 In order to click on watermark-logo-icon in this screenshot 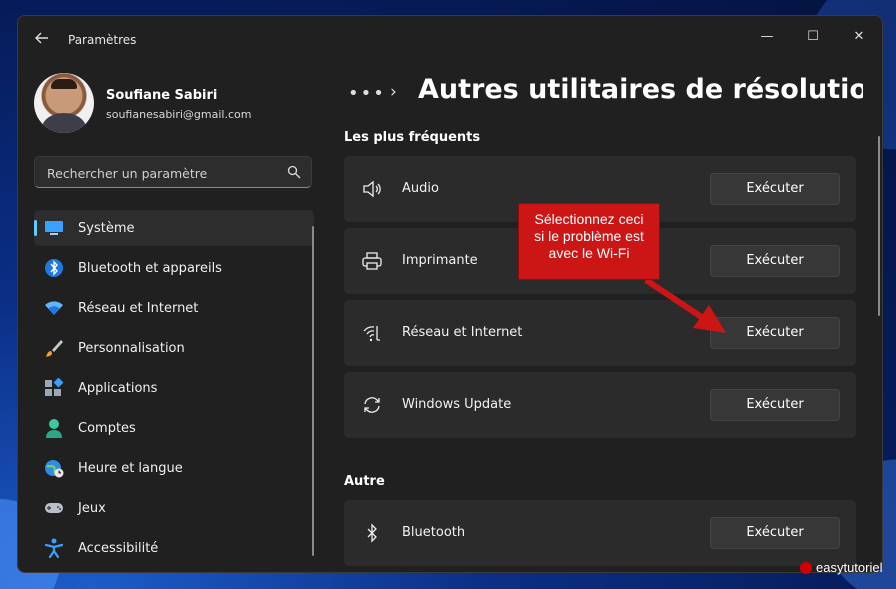, I will do `click(806, 567)`.